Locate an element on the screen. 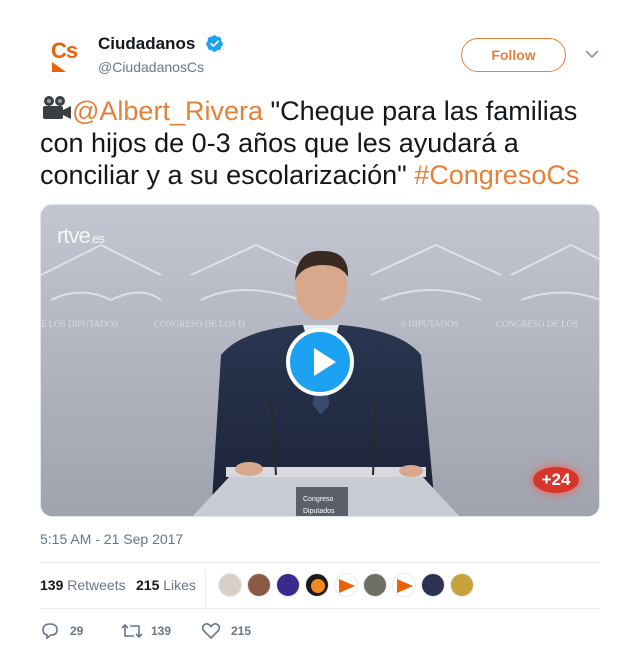 Image resolution: width=640 pixels, height=671 pixels. svg-text: Diputados is located at coordinates (319, 511).